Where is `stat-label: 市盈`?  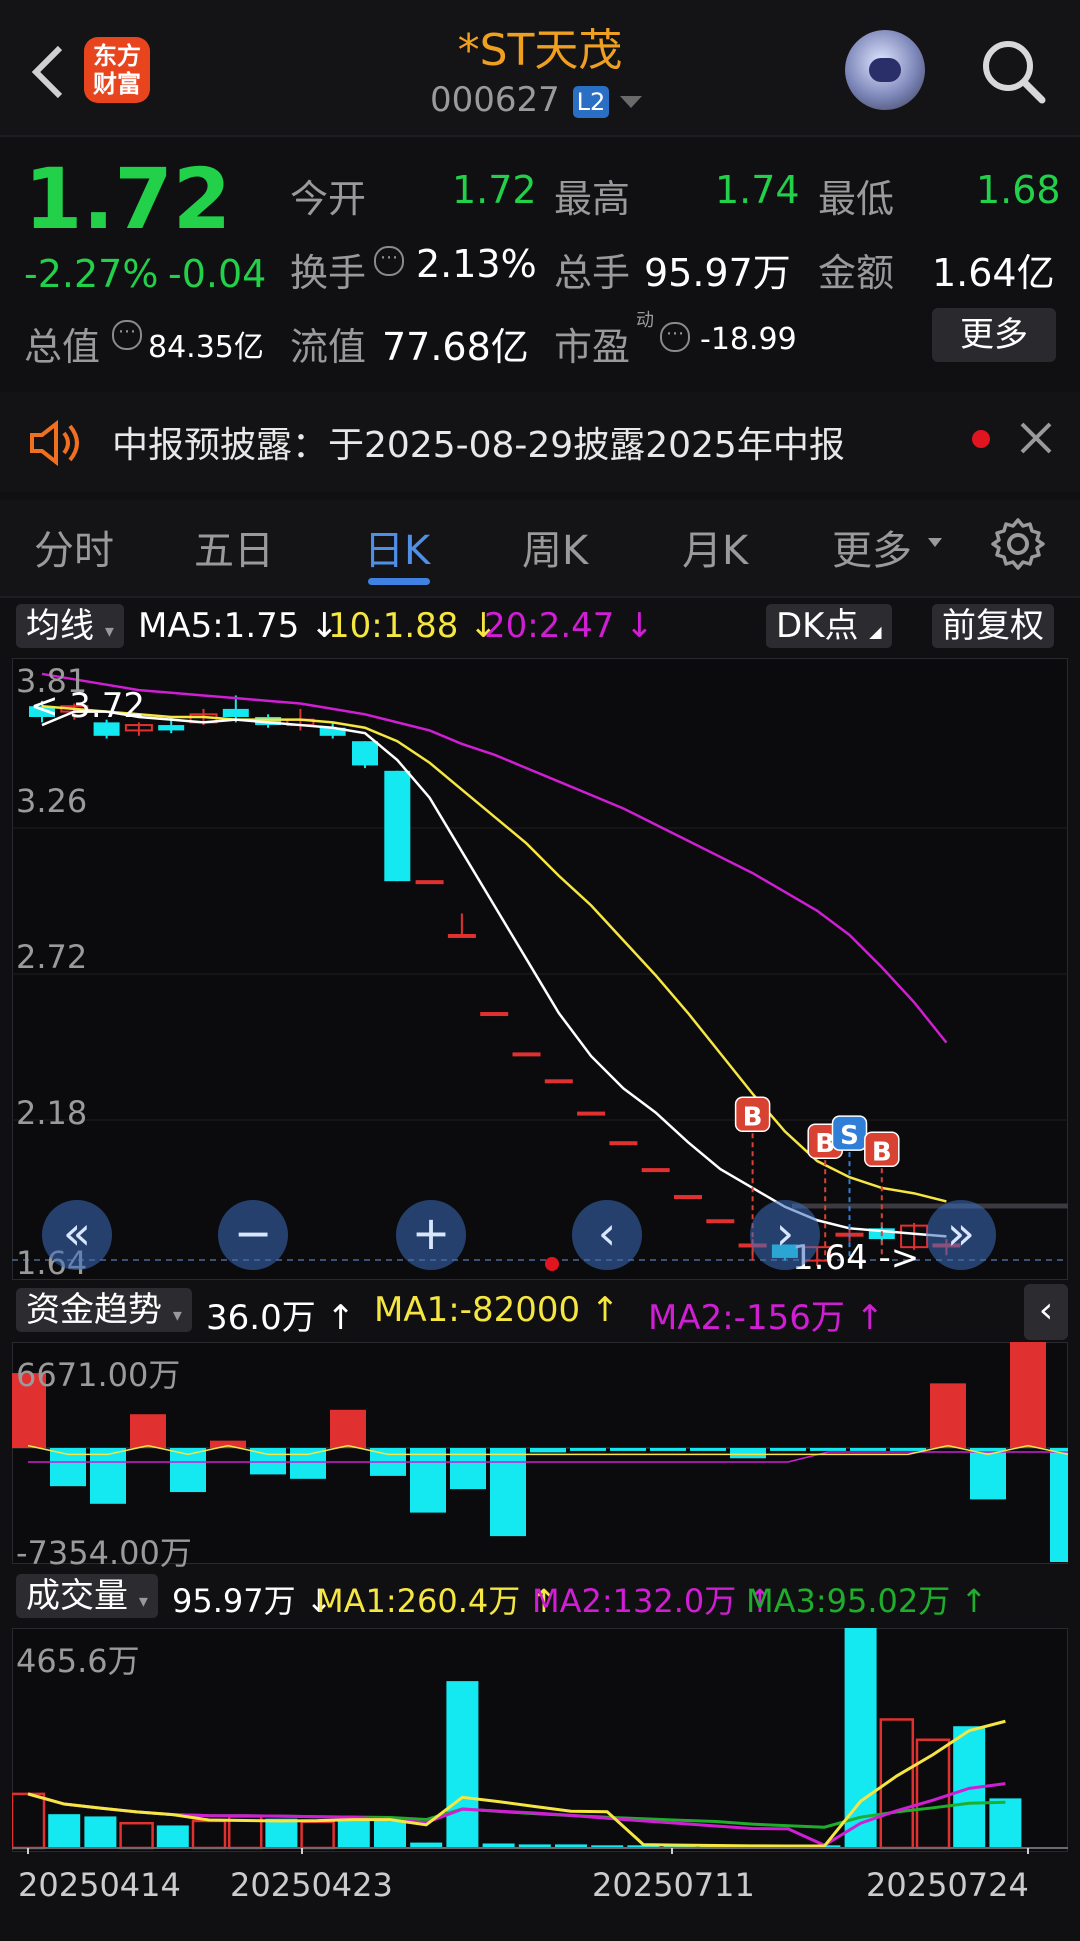 stat-label: 市盈 is located at coordinates (592, 347).